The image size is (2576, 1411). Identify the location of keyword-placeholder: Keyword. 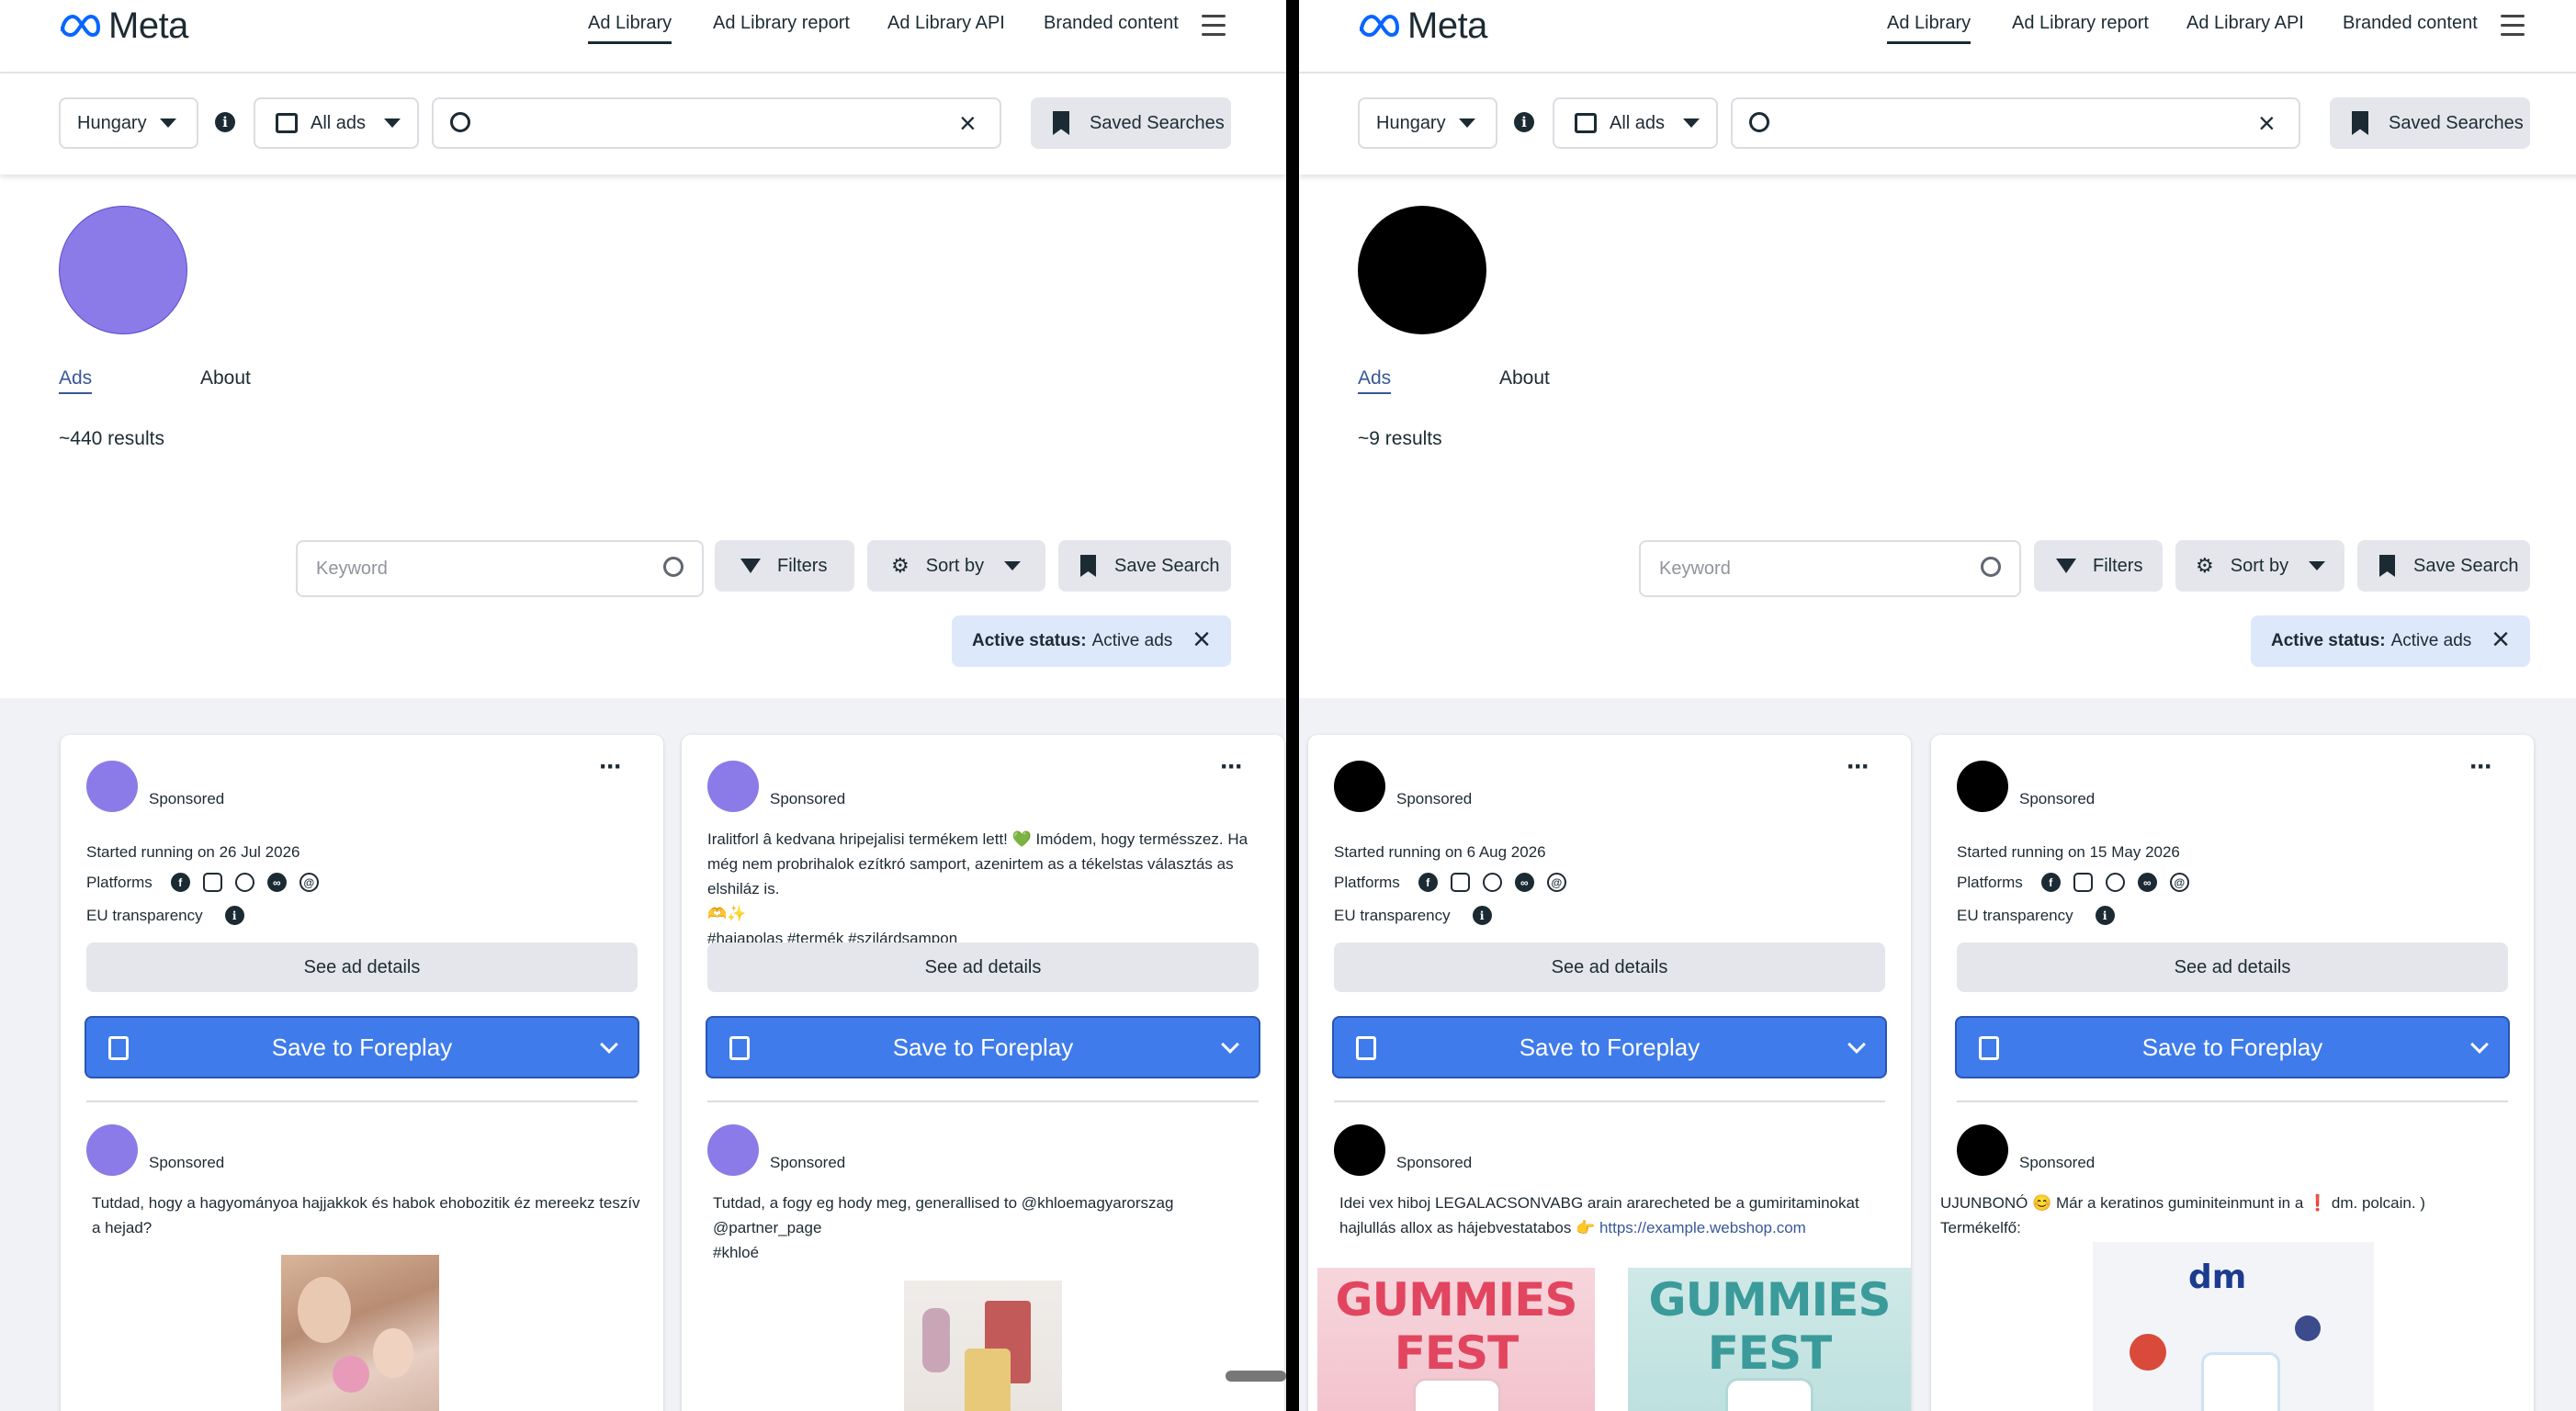
(1695, 568).